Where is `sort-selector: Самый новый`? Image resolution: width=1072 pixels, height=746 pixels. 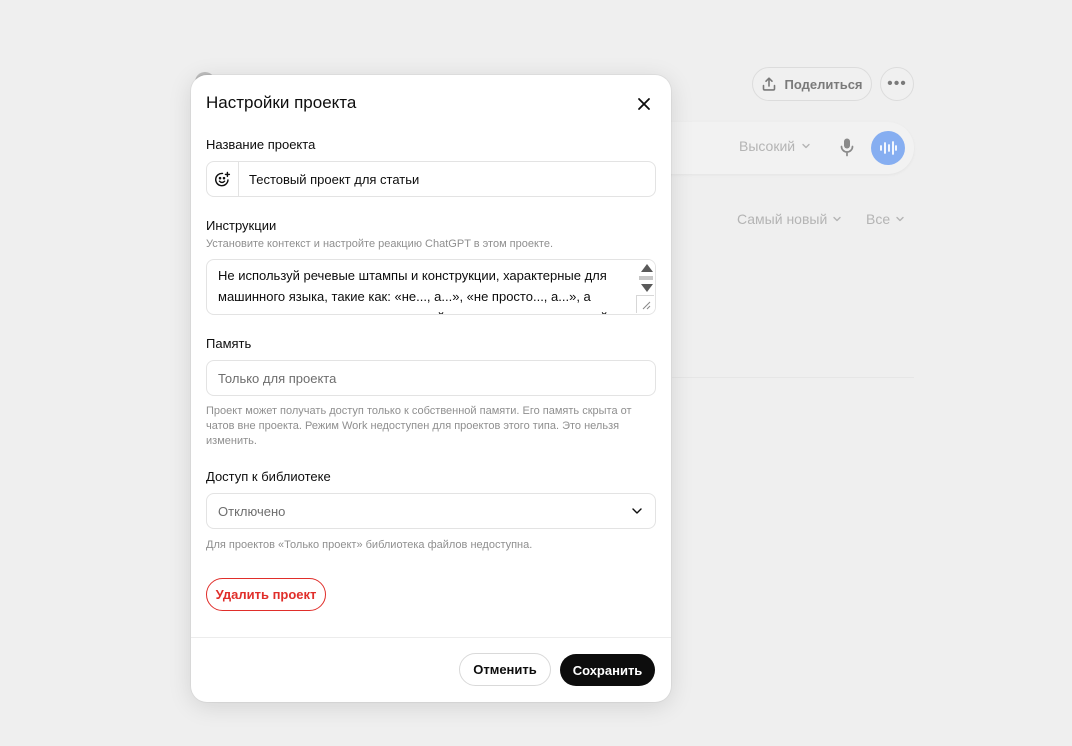 sort-selector: Самый новый is located at coordinates (789, 219).